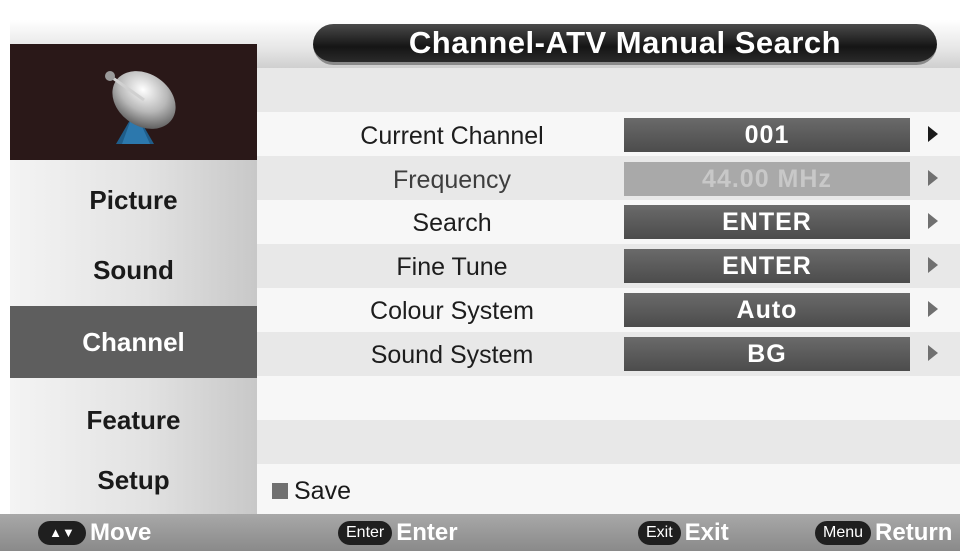 This screenshot has height=551, width=960. I want to click on sidebar-icon-tile, so click(133, 102).